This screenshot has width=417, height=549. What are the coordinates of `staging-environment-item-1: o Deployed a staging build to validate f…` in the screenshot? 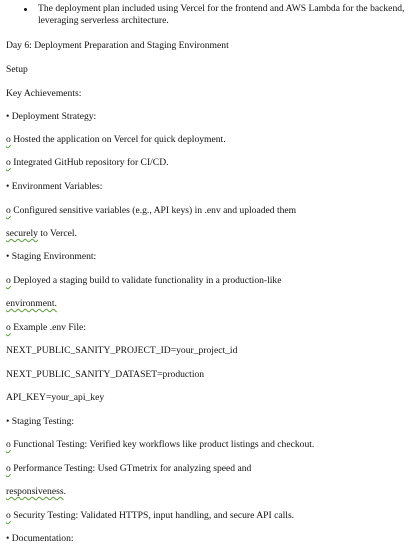 It's located at (144, 281).